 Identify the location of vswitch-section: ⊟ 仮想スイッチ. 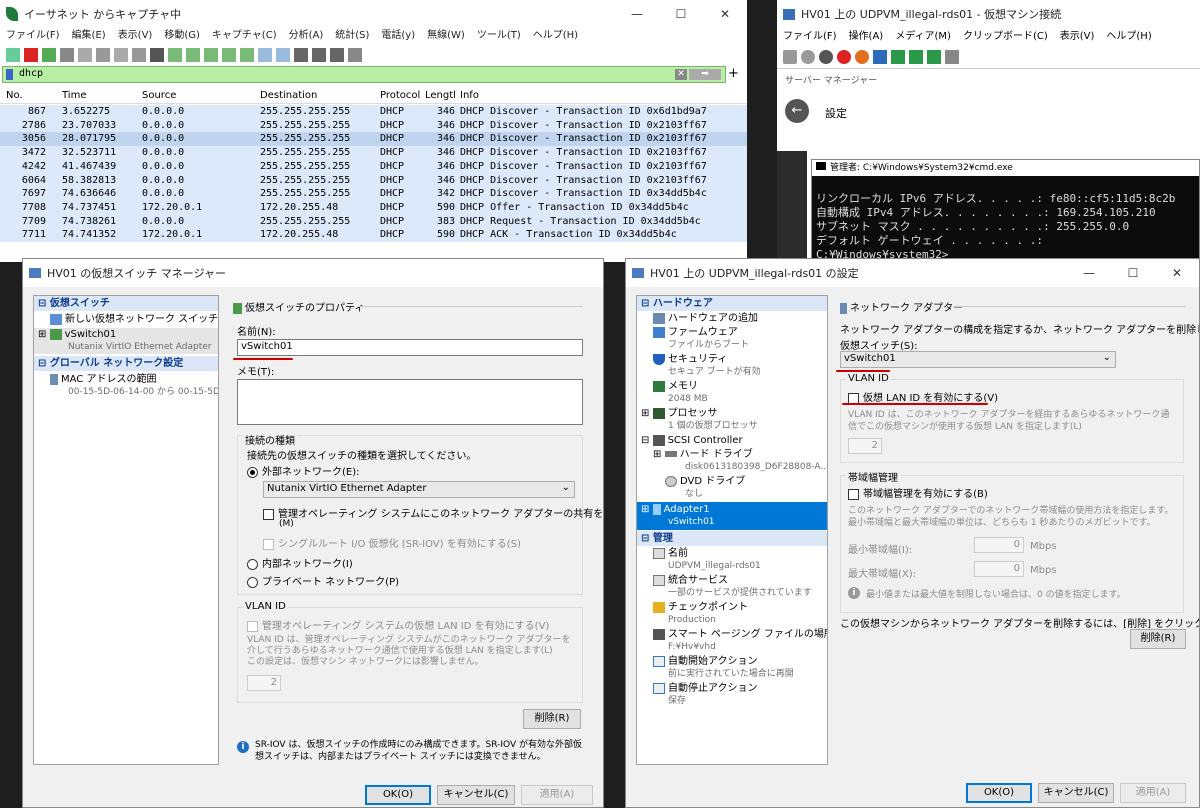
(126, 303).